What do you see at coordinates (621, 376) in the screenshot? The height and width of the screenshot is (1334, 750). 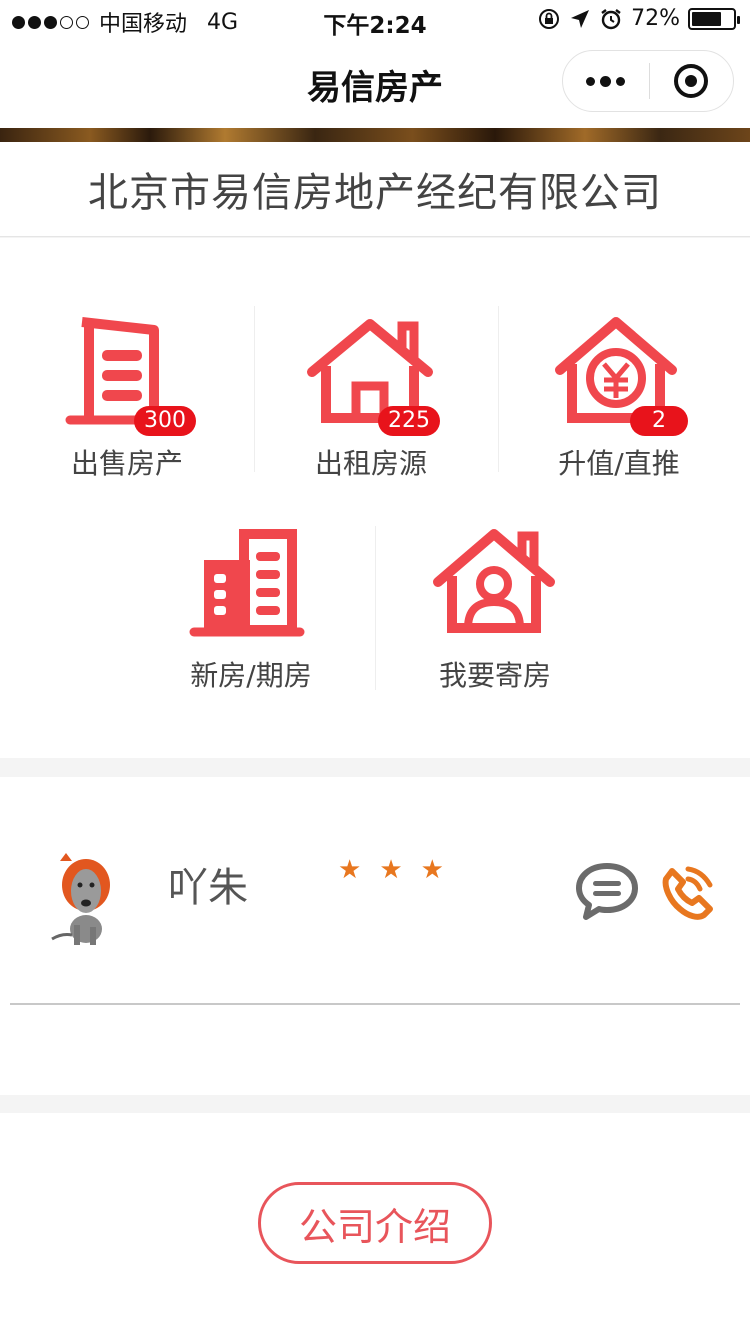 I see `yuan-house-icon: 2` at bounding box center [621, 376].